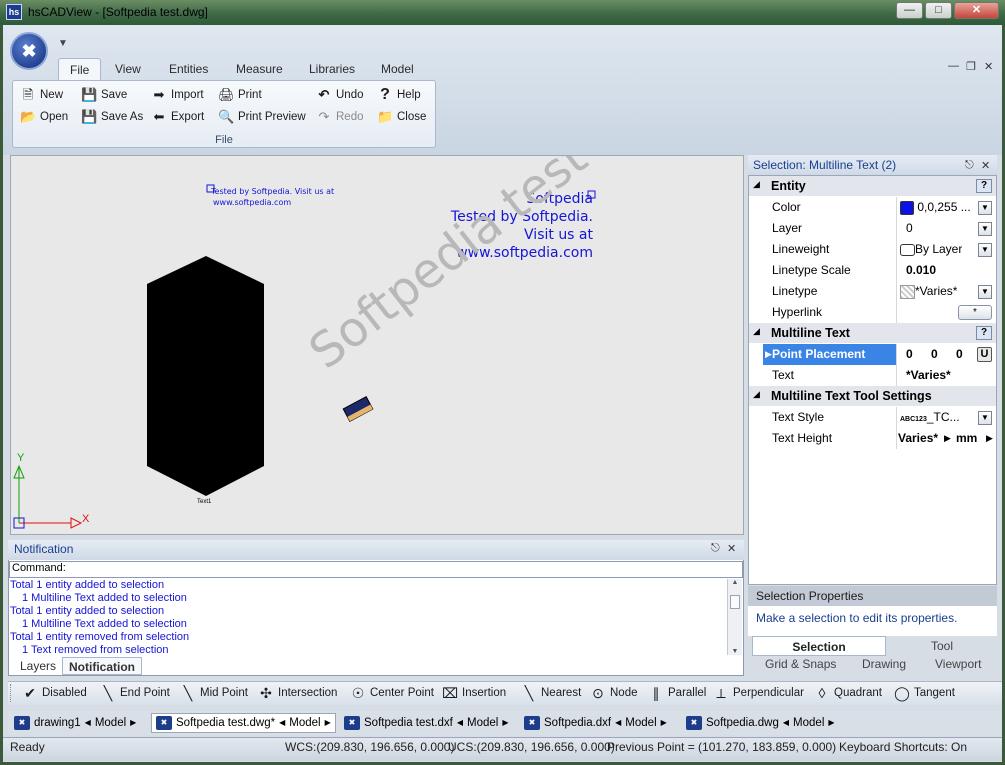 This screenshot has height=765, width=1005. What do you see at coordinates (942, 646) in the screenshot?
I see `tab-tool: Tool` at bounding box center [942, 646].